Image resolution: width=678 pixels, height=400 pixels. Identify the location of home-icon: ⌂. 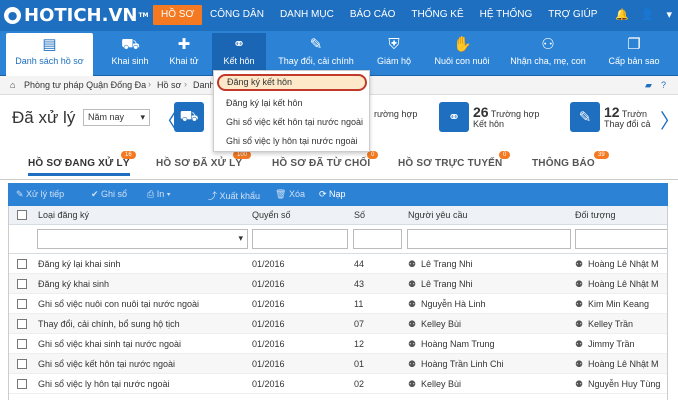
(12, 85).